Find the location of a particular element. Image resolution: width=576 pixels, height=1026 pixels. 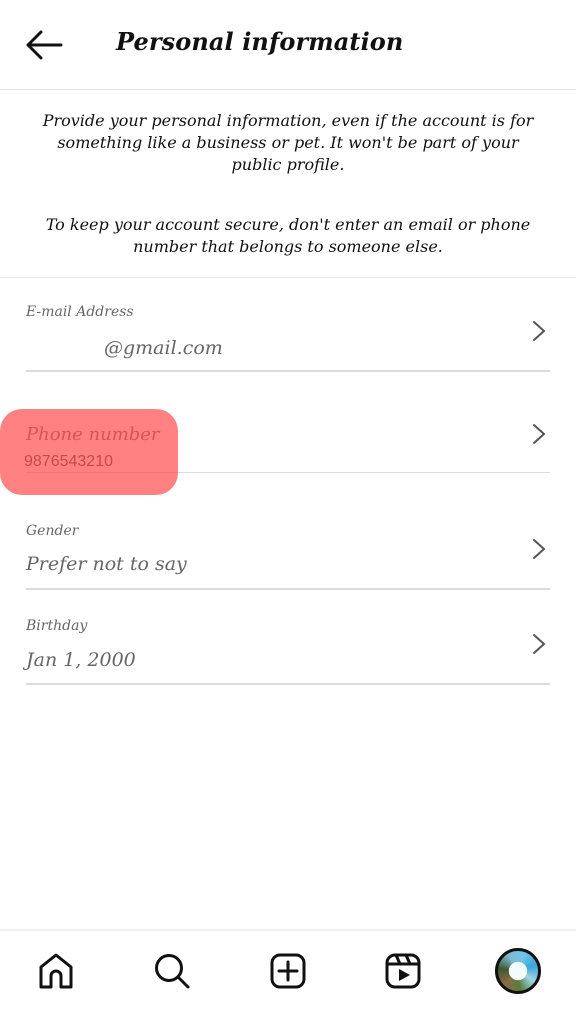

reels-icon is located at coordinates (403, 971).